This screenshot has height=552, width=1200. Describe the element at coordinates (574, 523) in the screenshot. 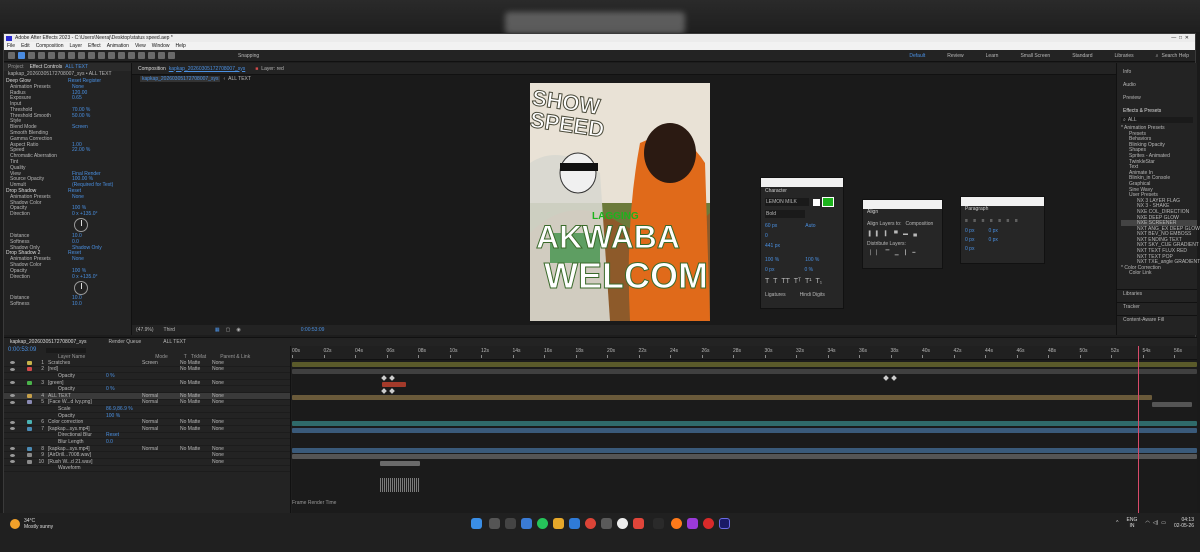

I see `edge-icon` at that location.